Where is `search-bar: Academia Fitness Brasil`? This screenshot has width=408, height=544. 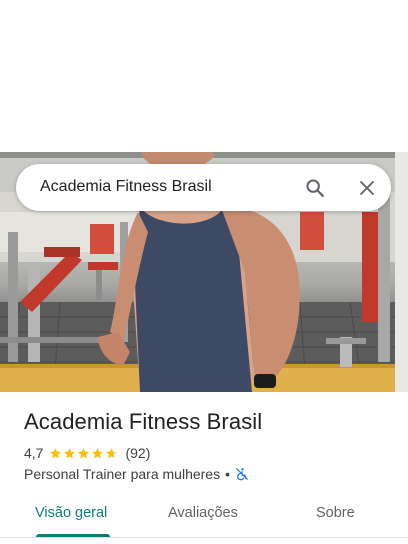
search-bar: Academia Fitness Brasil is located at coordinates (203, 187).